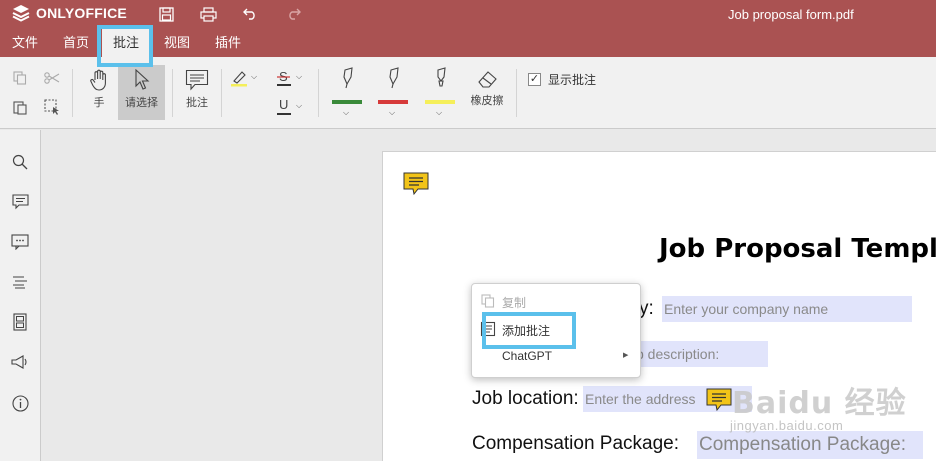  I want to click on company-name-field: Enter your company name, so click(787, 309).